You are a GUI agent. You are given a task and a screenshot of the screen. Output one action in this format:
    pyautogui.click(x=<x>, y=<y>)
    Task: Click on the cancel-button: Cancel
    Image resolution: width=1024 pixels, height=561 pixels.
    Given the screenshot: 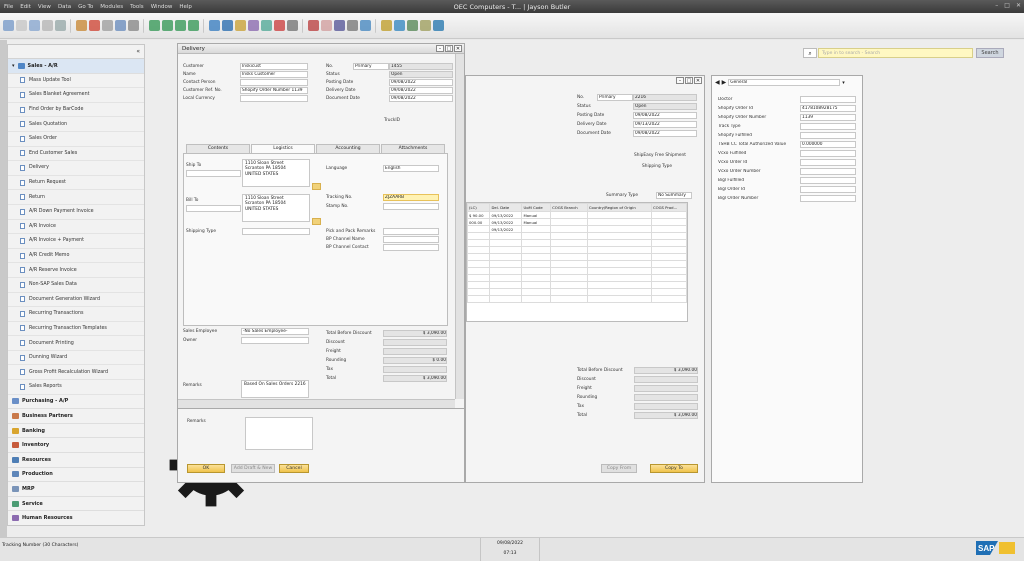 What is the action you would take?
    pyautogui.click(x=294, y=468)
    